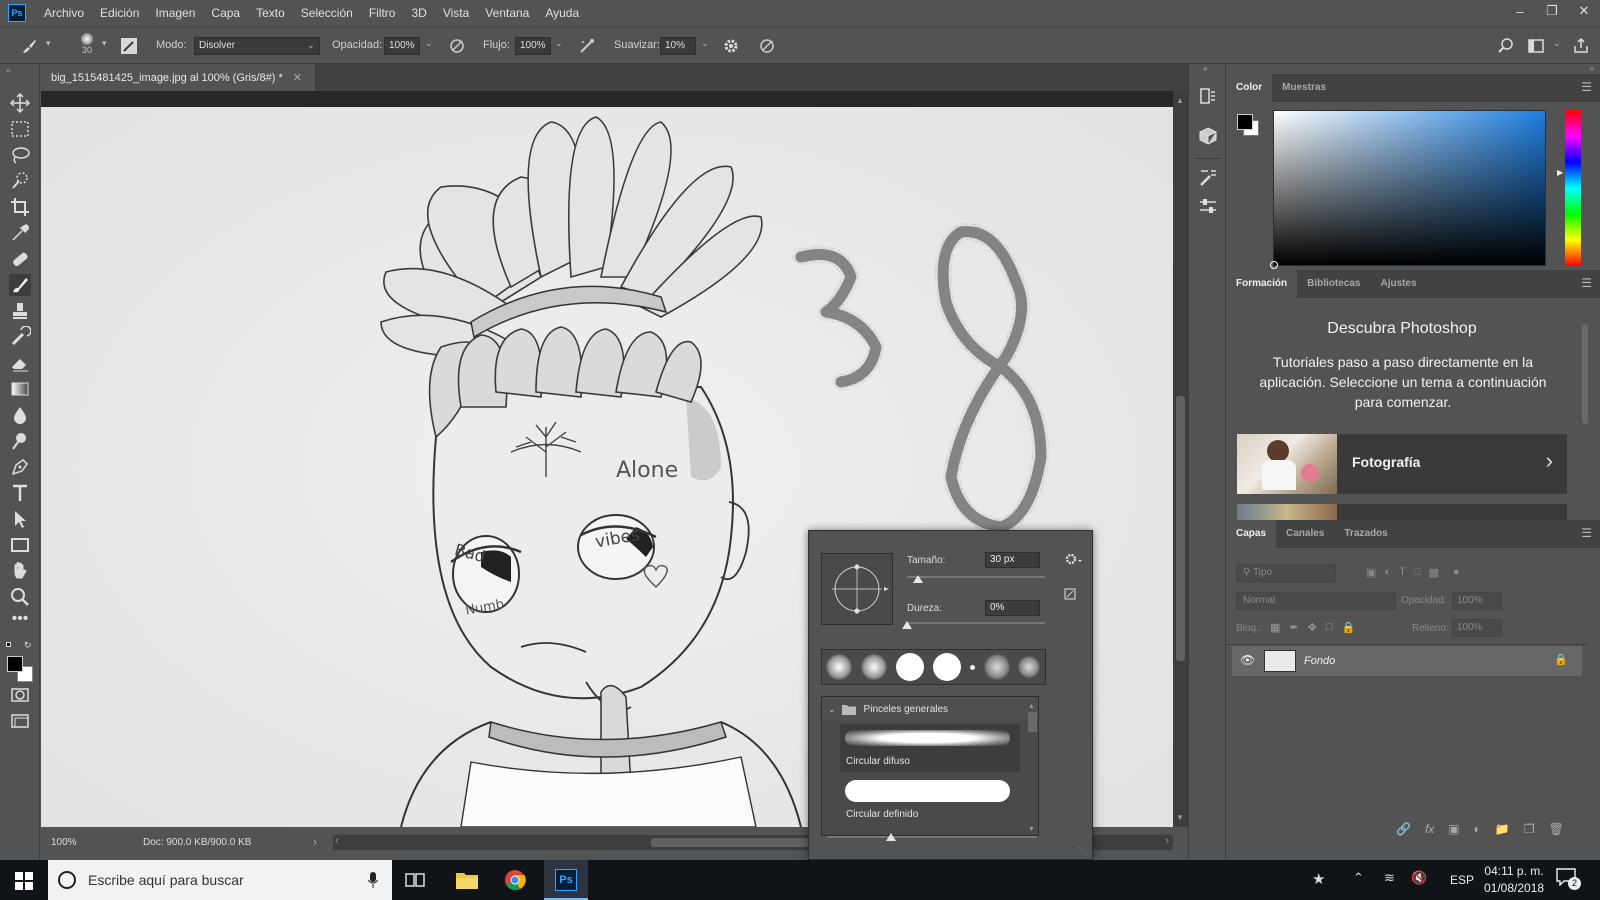 The height and width of the screenshot is (900, 1600). I want to click on file-explorer-button, so click(467, 880).